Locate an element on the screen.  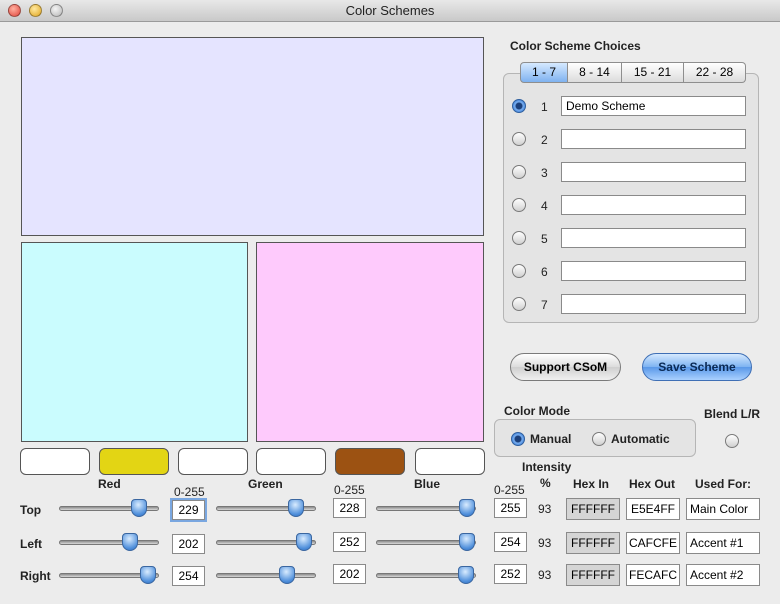
hex-in-label: Hex In is located at coordinates (591, 484).